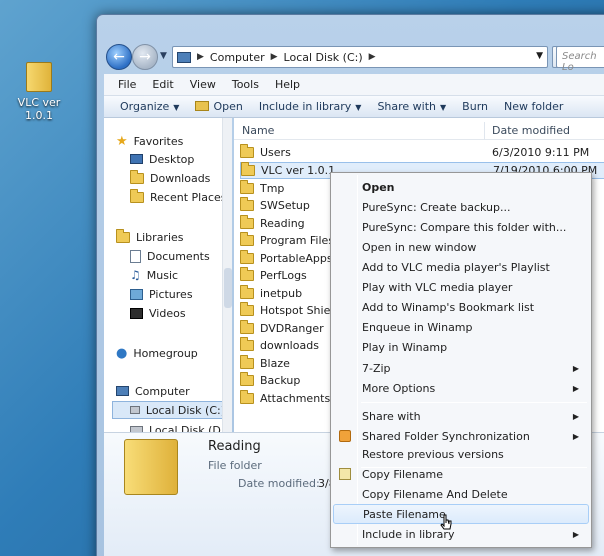 This screenshot has height=556, width=604. Describe the element at coordinates (461, 494) in the screenshot. I see `menu-item-copy-filename-delete: Copy Filename And Delete` at that location.